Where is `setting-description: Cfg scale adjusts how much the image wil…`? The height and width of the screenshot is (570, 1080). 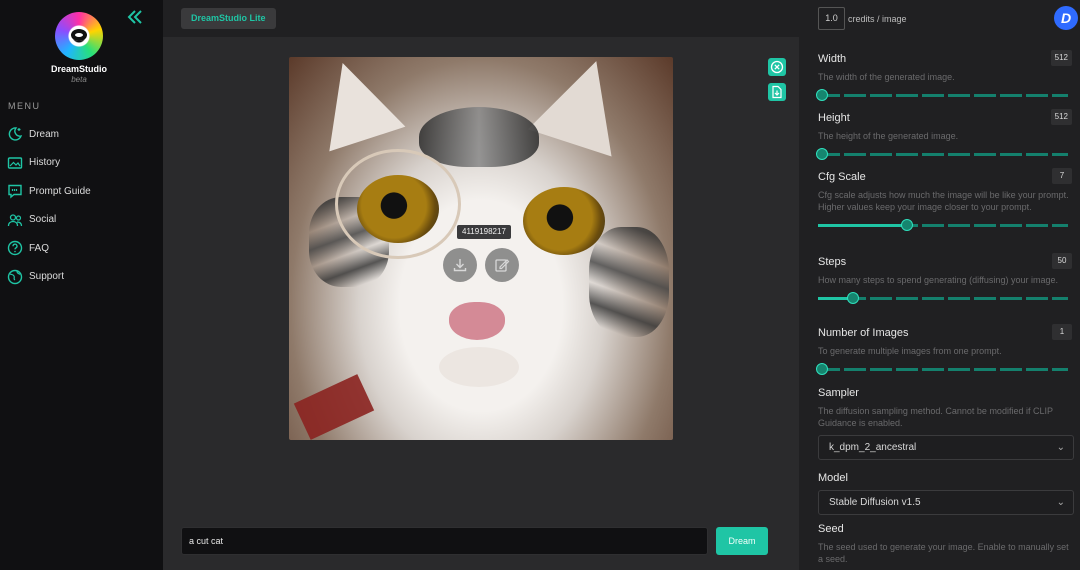
setting-description: Cfg scale adjusts how much the image wil… is located at coordinates (943, 201).